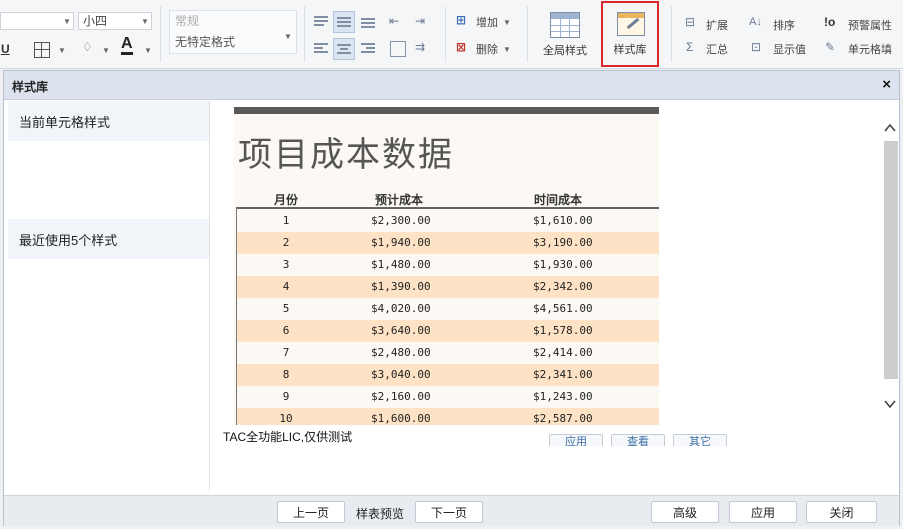  What do you see at coordinates (763, 512) in the screenshot?
I see `apply-button: 应用` at bounding box center [763, 512].